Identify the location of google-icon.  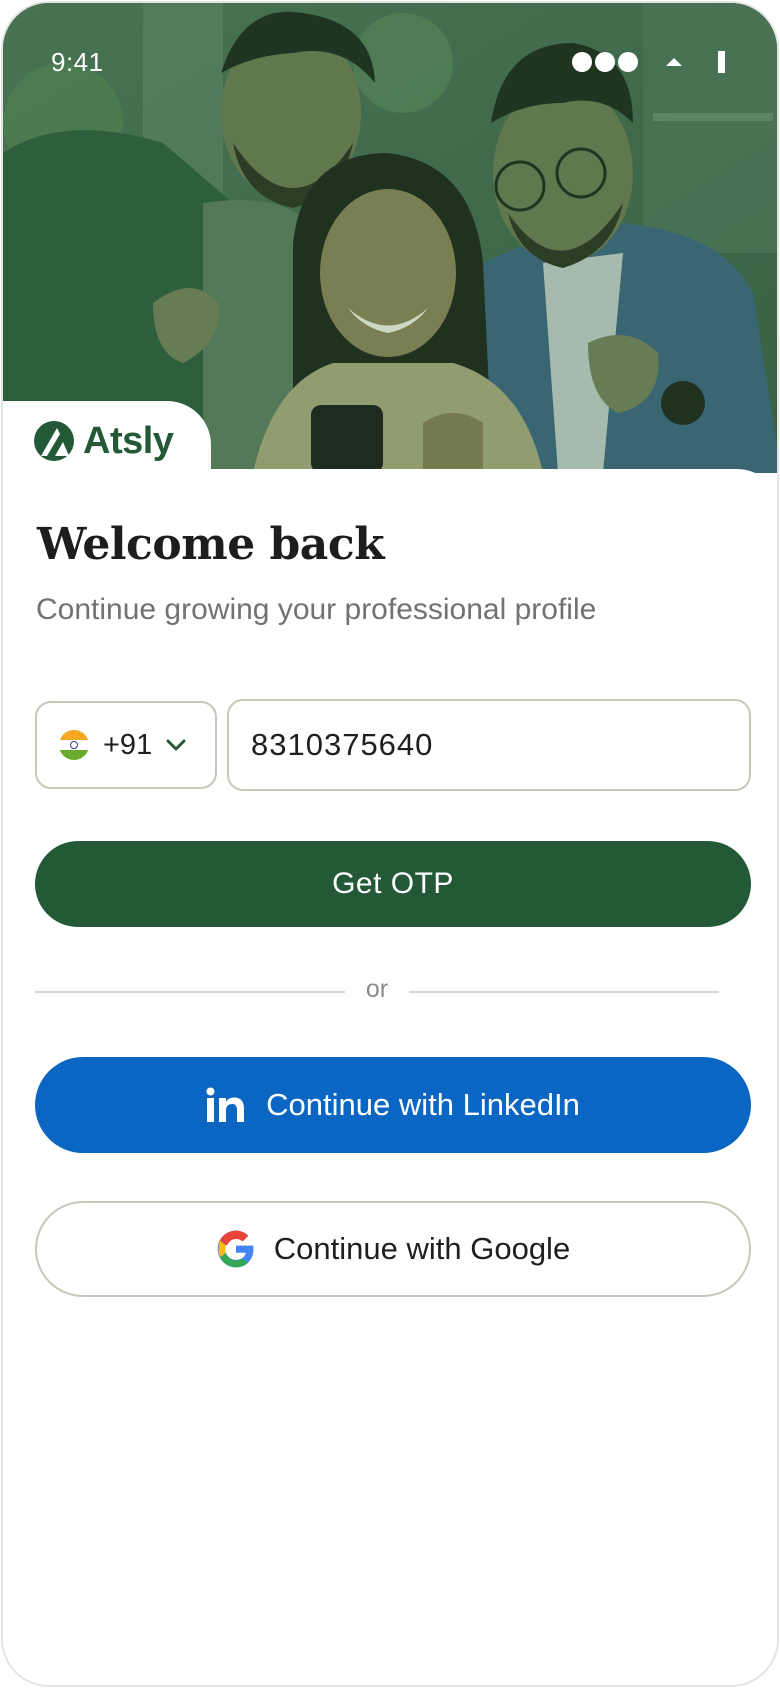
(235, 1249).